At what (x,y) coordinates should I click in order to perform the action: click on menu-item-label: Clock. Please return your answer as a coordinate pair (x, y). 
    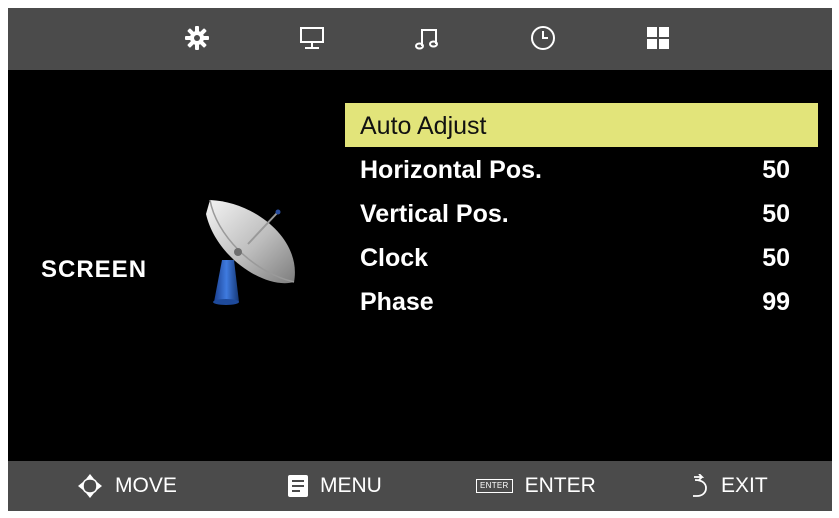
    Looking at the image, I should click on (394, 258).